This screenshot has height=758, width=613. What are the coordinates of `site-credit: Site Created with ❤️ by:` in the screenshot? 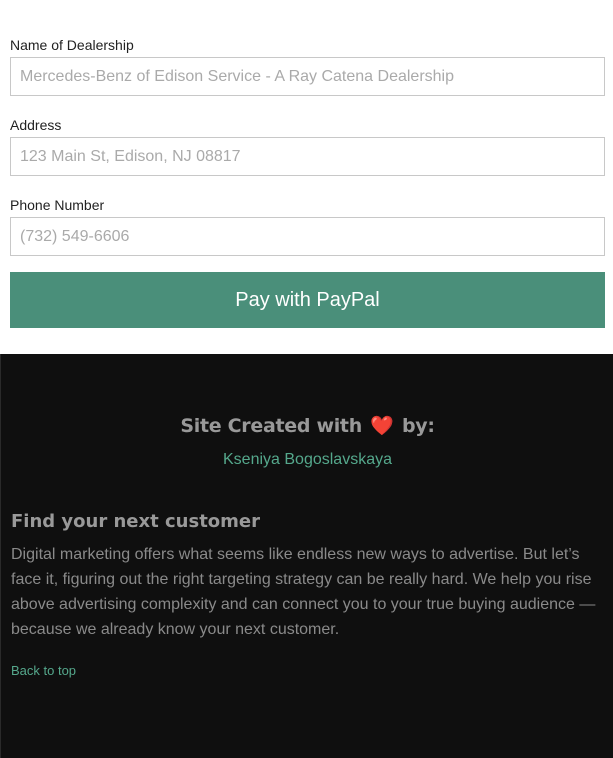 It's located at (307, 425).